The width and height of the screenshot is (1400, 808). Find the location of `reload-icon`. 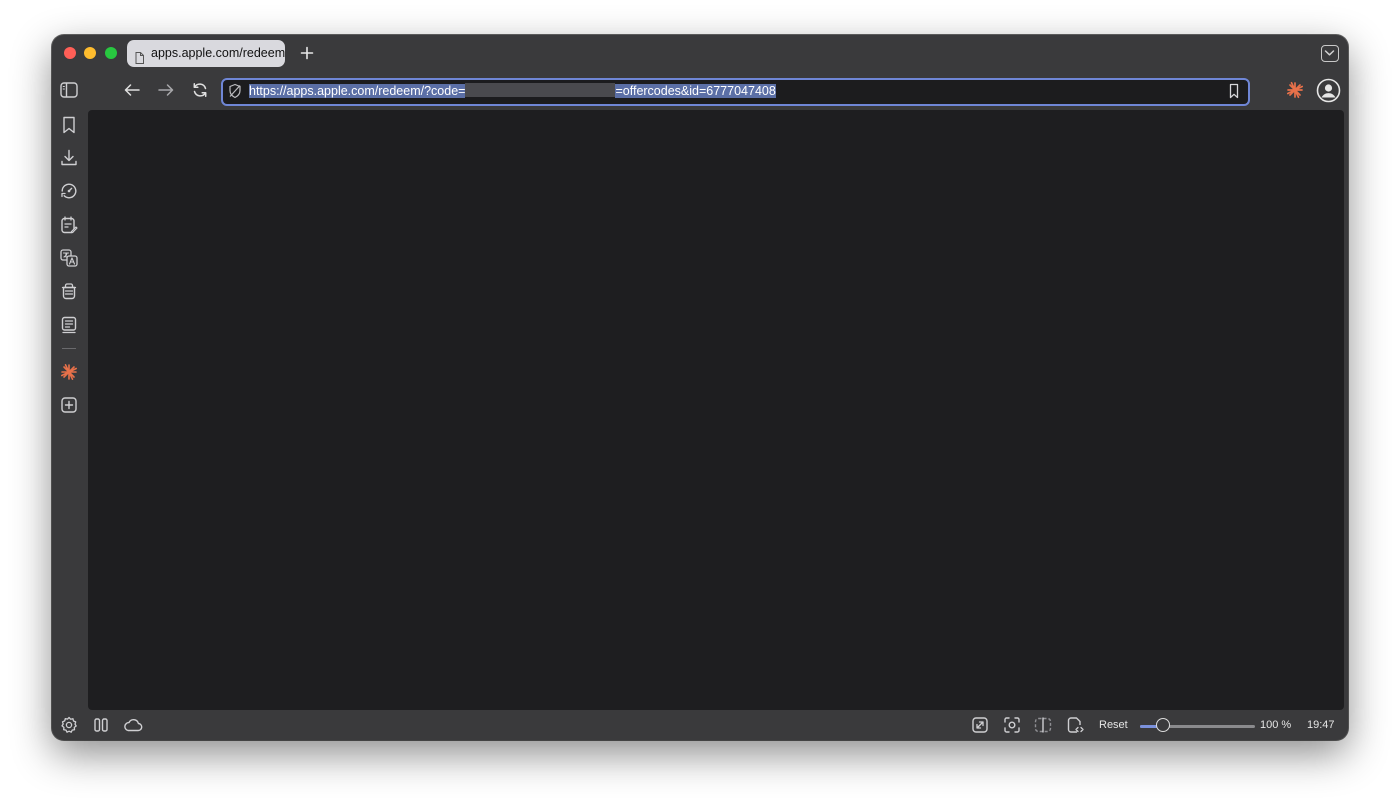

reload-icon is located at coordinates (200, 90).